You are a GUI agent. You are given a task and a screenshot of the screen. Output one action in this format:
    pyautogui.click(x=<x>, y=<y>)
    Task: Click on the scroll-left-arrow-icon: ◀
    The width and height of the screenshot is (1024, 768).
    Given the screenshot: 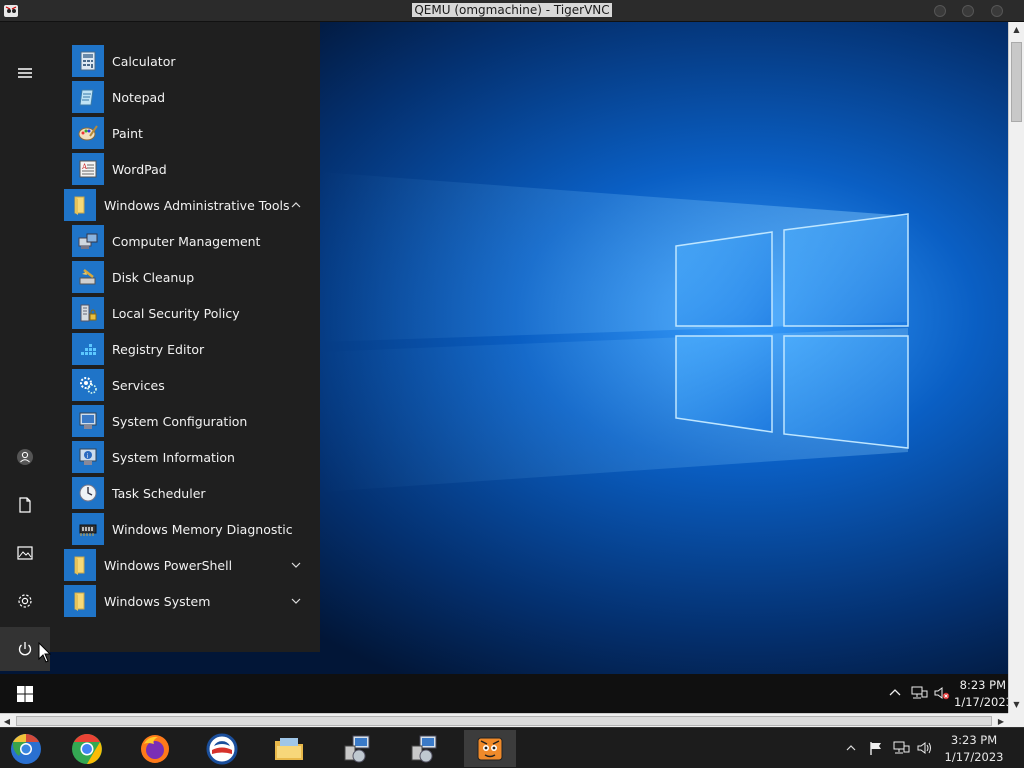 What is the action you would take?
    pyautogui.click(x=7, y=721)
    